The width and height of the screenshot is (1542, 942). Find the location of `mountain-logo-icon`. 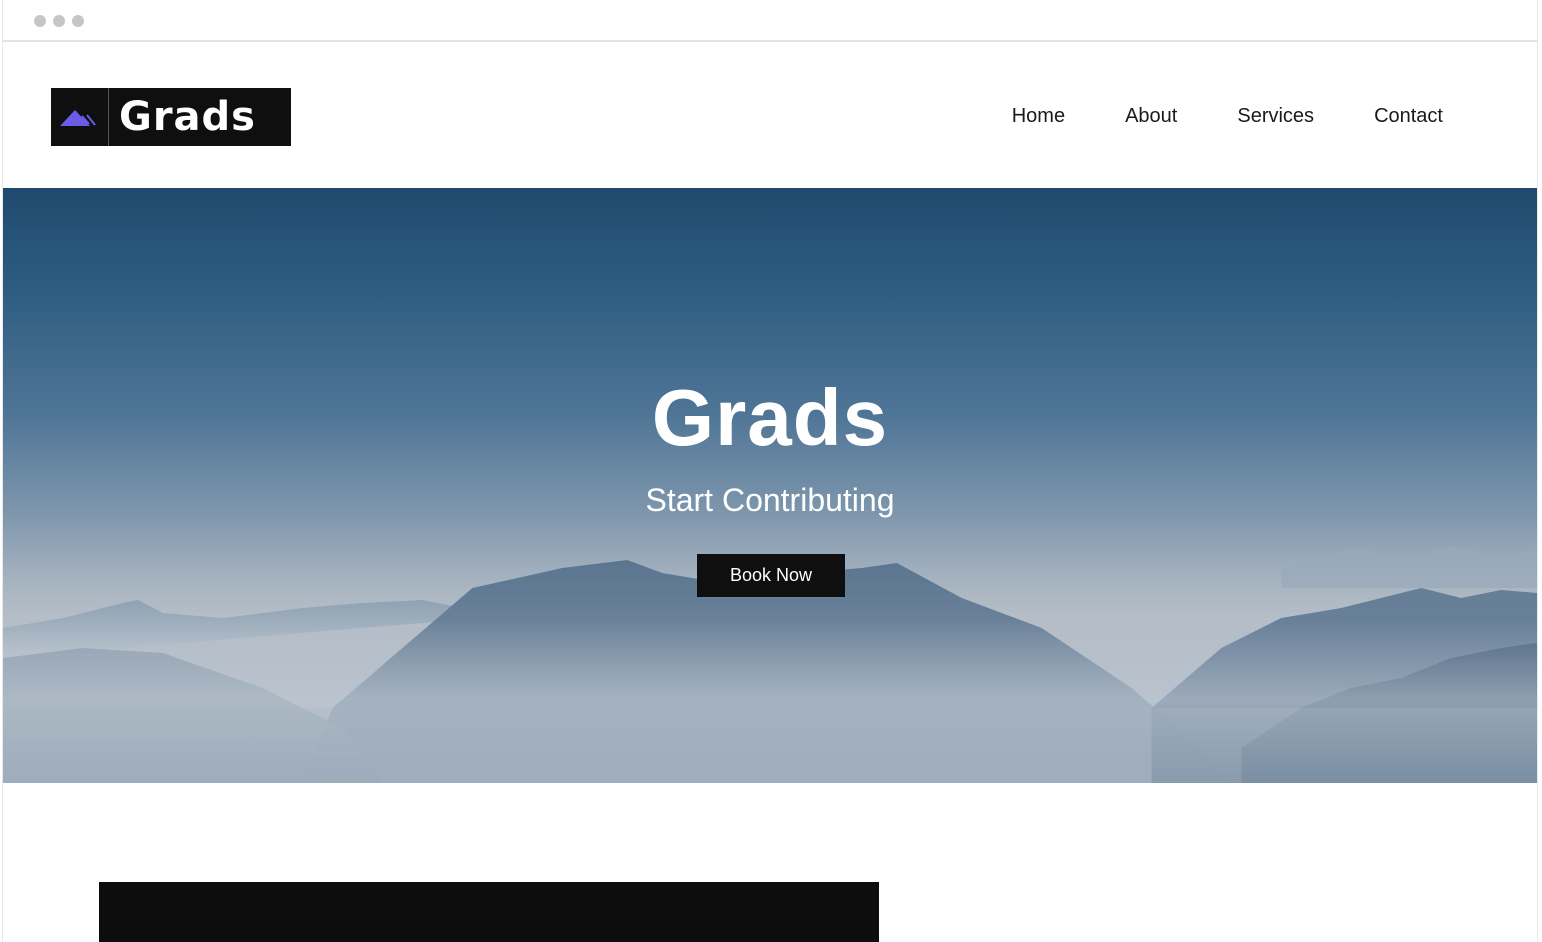

mountain-logo-icon is located at coordinates (80, 117).